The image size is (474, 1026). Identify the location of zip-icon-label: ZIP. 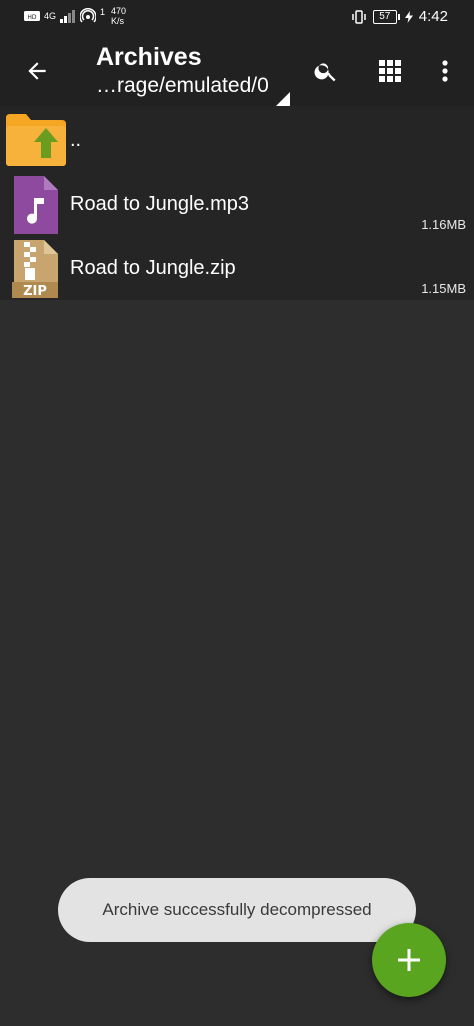
(35, 291).